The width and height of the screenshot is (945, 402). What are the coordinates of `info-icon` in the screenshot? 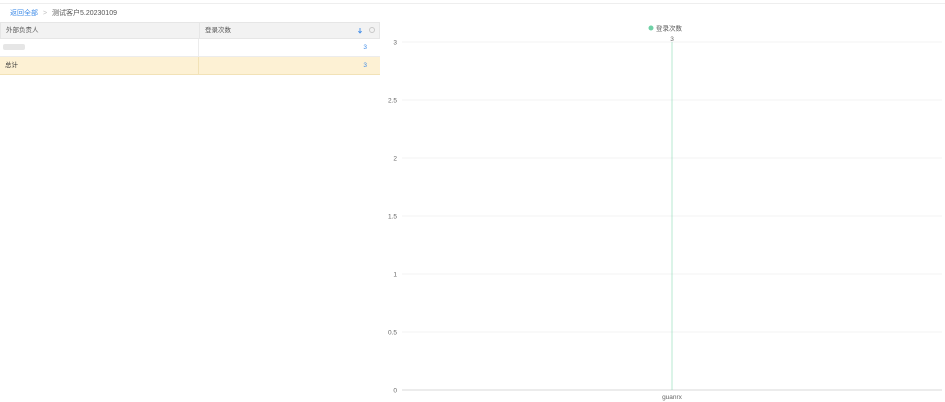 It's located at (372, 30).